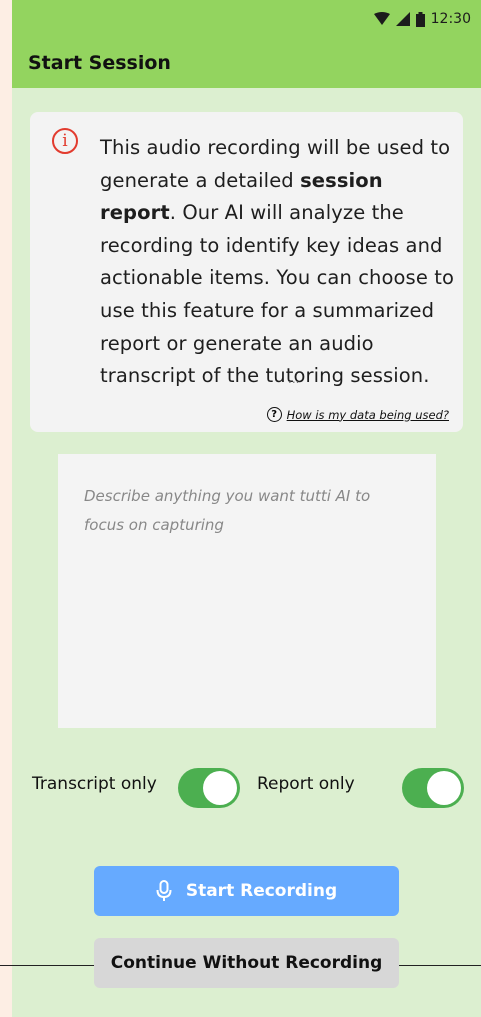 The image size is (481, 1017). I want to click on transcript-only-toggle, so click(209, 788).